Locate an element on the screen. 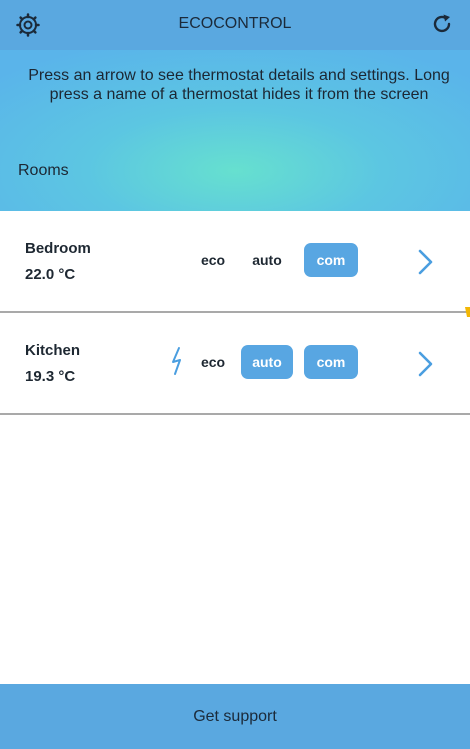  row-divider is located at coordinates (235, 414).